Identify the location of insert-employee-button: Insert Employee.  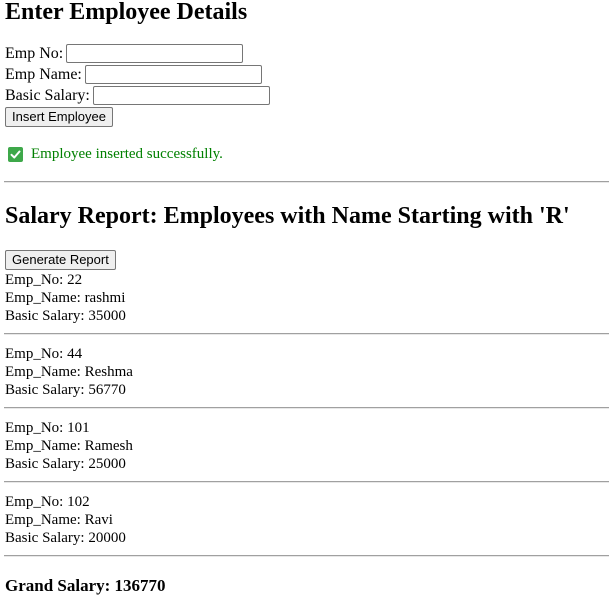
(59, 117).